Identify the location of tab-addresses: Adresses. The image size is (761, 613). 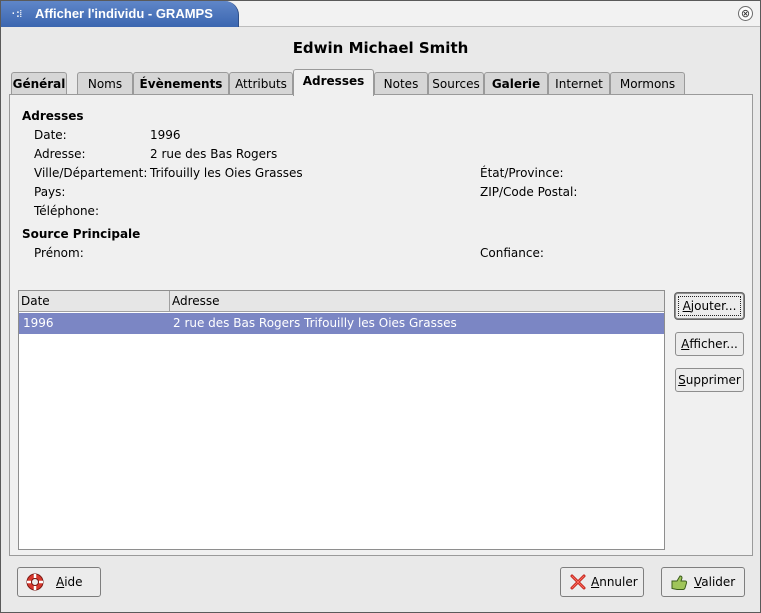
(333, 82).